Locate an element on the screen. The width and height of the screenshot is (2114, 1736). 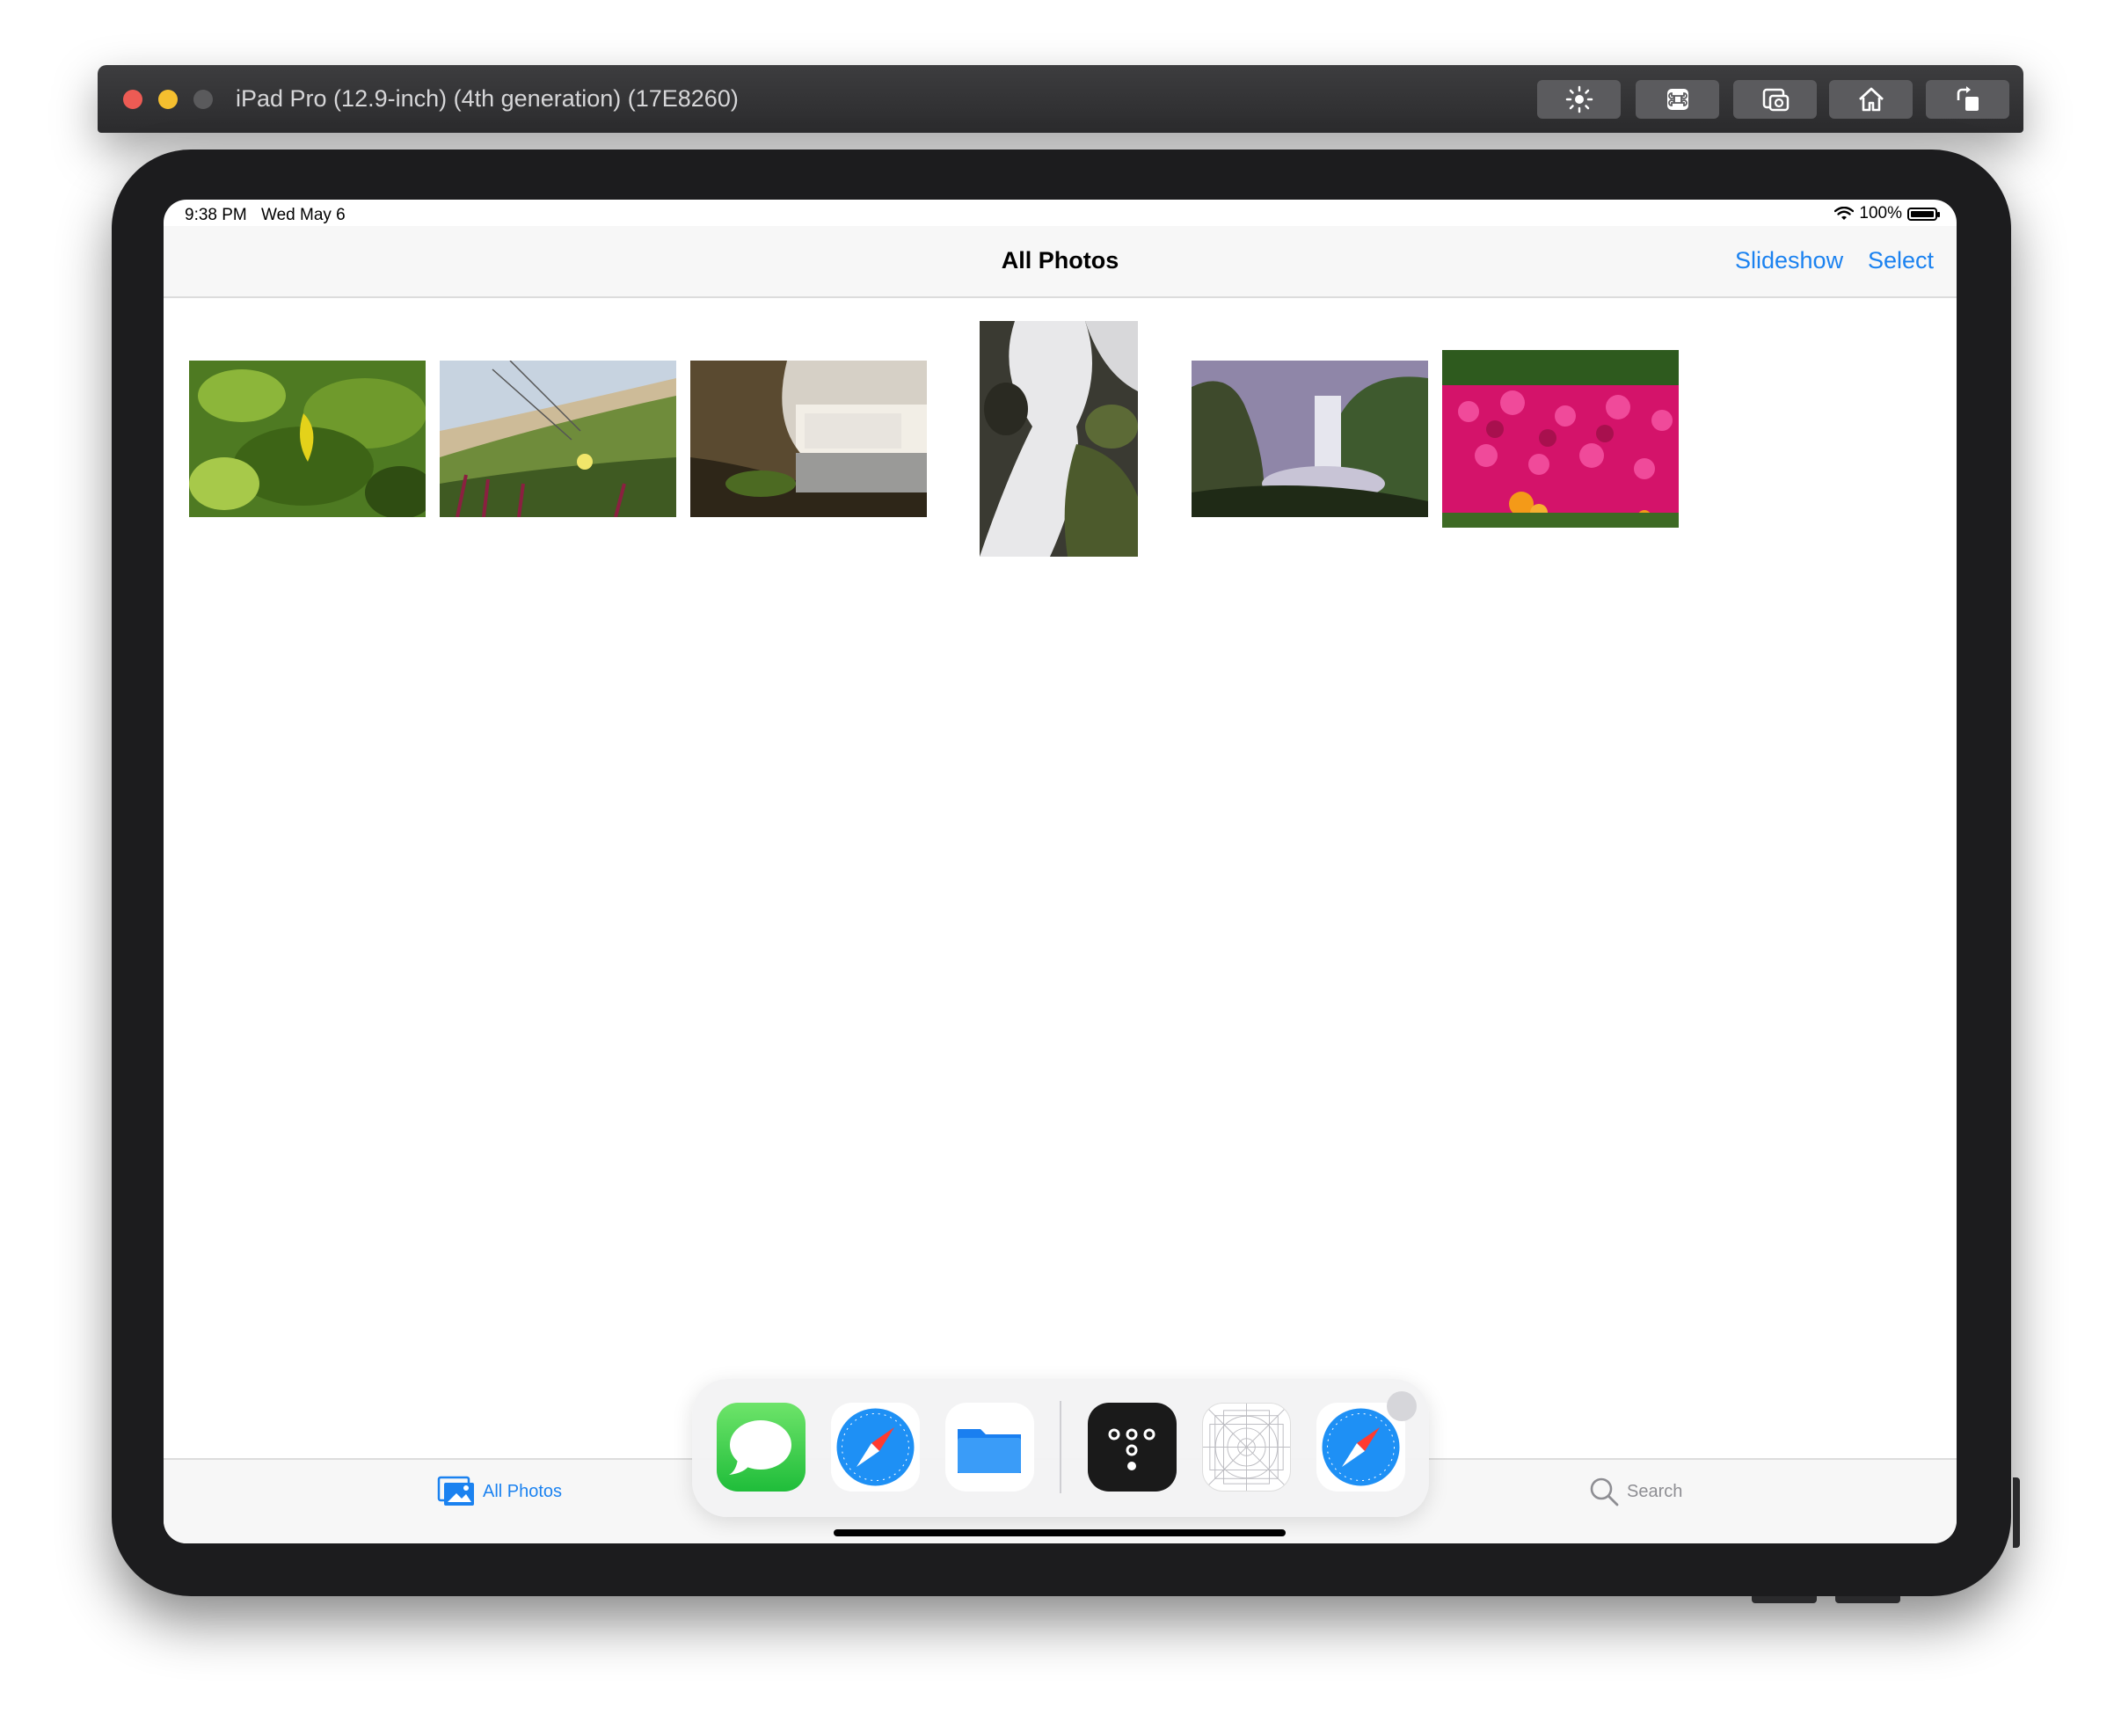
wifi-icon is located at coordinates (1844, 214).